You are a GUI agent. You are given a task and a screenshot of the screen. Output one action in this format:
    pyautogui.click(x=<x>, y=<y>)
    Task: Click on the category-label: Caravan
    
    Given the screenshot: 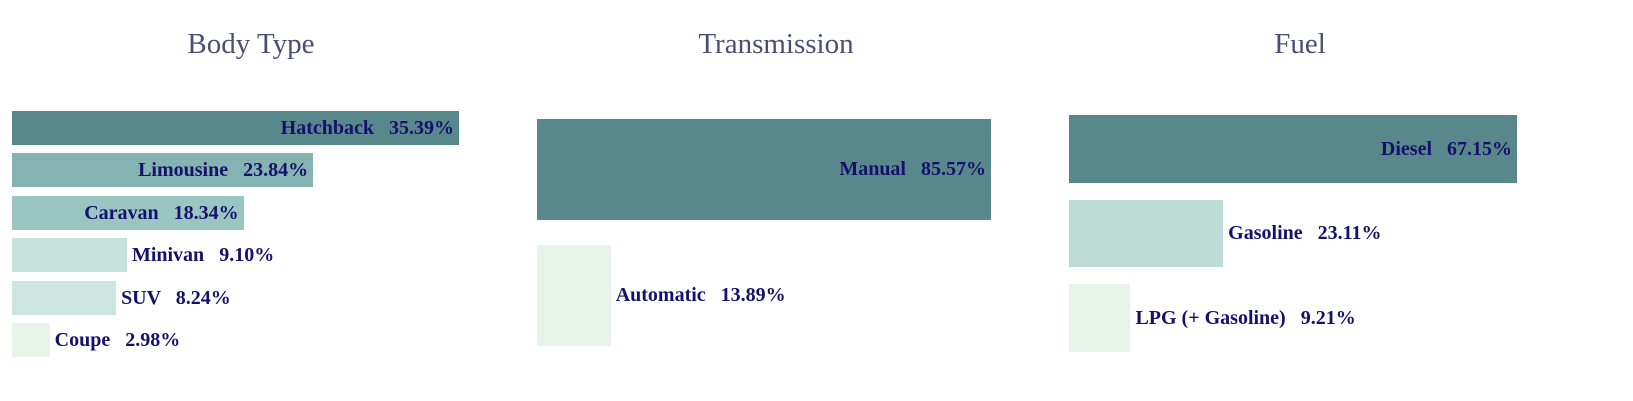 What is the action you would take?
    pyautogui.click(x=121, y=212)
    